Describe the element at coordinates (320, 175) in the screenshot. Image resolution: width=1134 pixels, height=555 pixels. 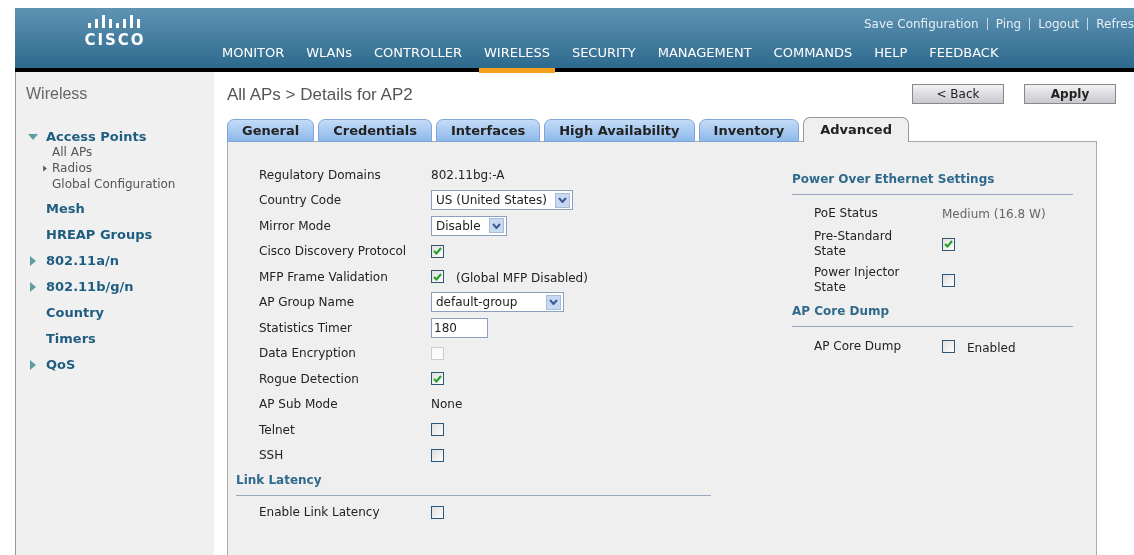
I see `field-label: Regulatory Domains` at that location.